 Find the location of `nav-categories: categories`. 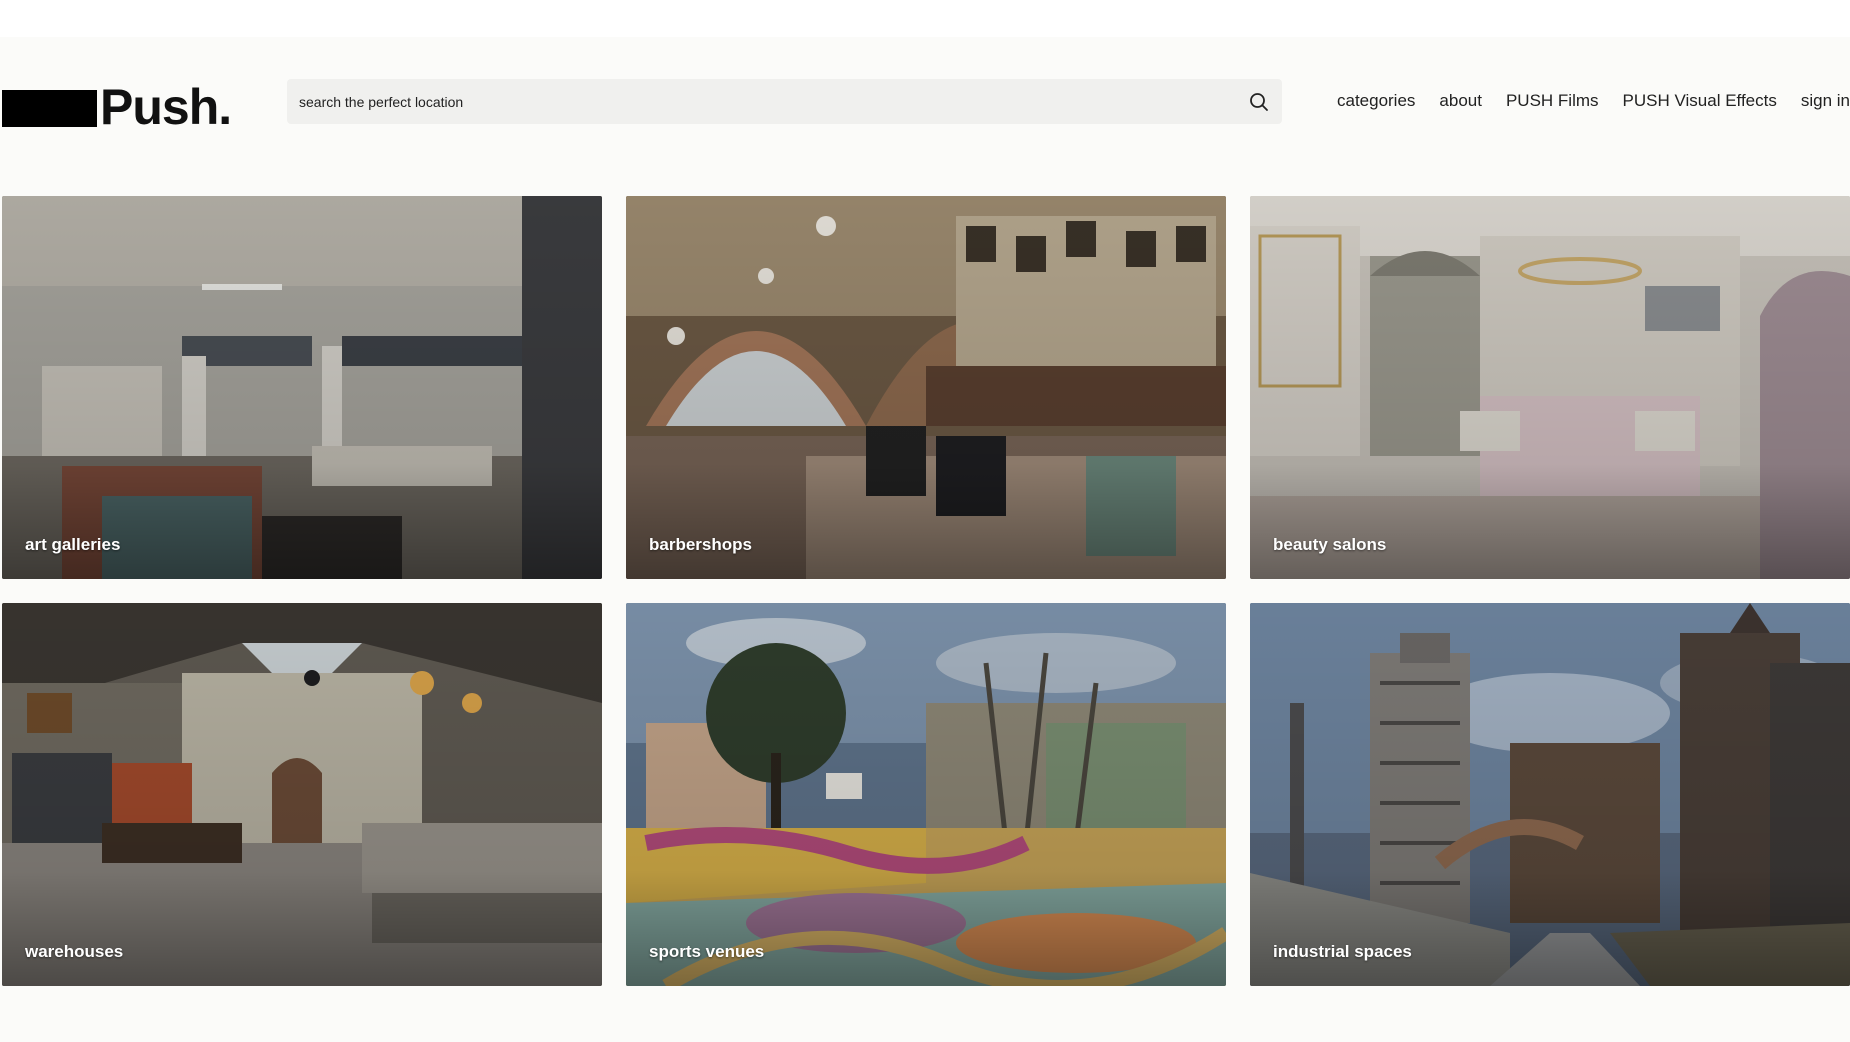

nav-categories: categories is located at coordinates (1376, 101).